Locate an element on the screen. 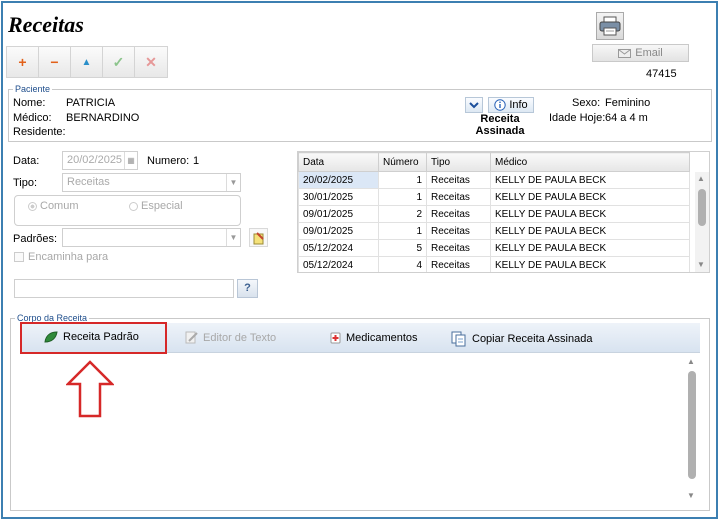 This screenshot has width=720, height=521. radio-comum-label: Comum is located at coordinates (59, 206).